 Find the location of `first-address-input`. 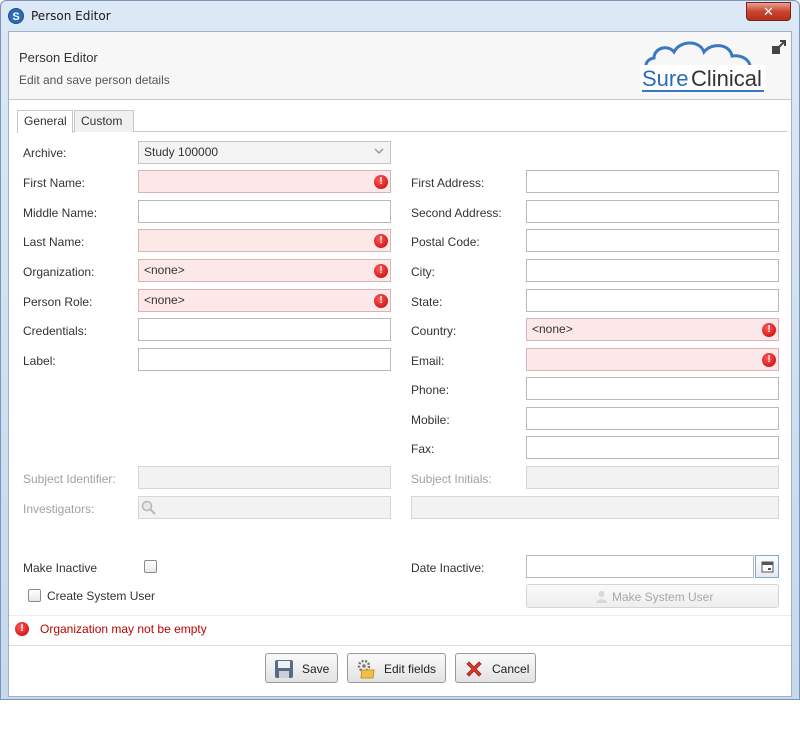

first-address-input is located at coordinates (652, 181).